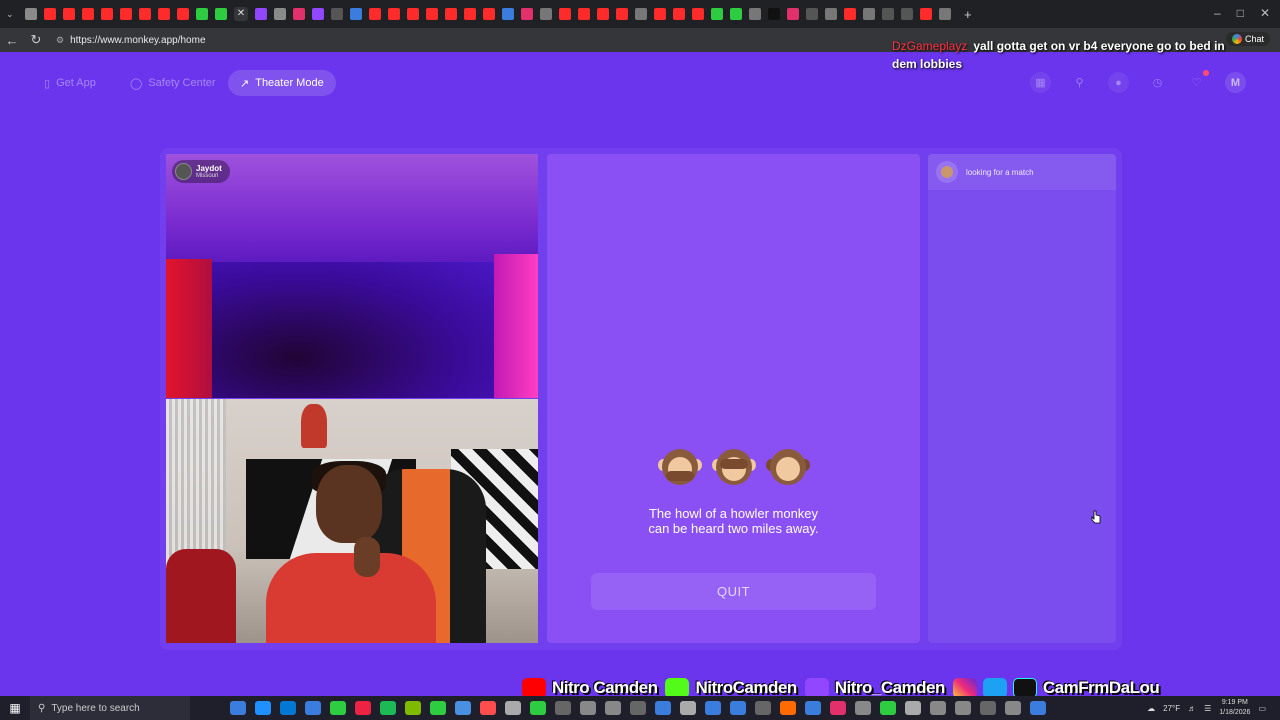 The image size is (1280, 720). What do you see at coordinates (1207, 708) in the screenshot?
I see `wifi-icon: ☰` at bounding box center [1207, 708].